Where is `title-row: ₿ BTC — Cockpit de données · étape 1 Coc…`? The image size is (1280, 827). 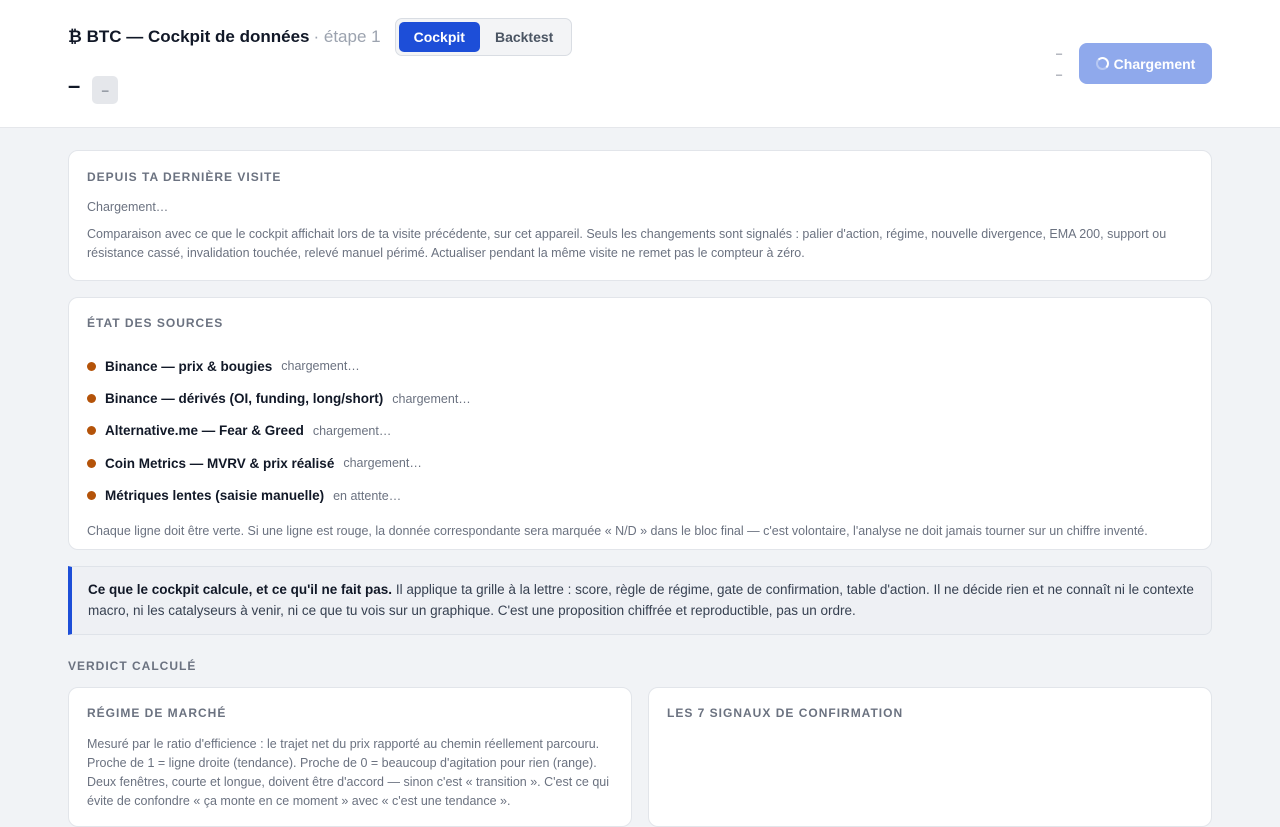 title-row: ₿ BTC — Cockpit de données · étape 1 Coc… is located at coordinates (320, 37).